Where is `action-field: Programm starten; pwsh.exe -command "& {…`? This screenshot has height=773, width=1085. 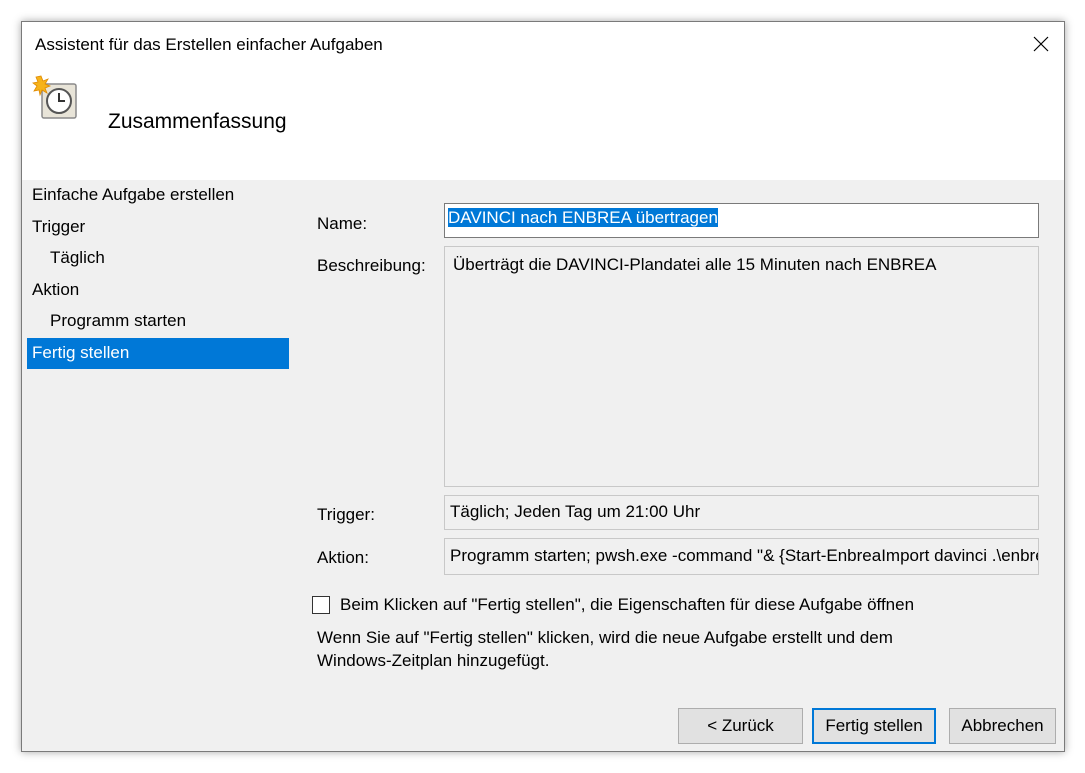
action-field: Programm starten; pwsh.exe -command "& {… is located at coordinates (741, 556).